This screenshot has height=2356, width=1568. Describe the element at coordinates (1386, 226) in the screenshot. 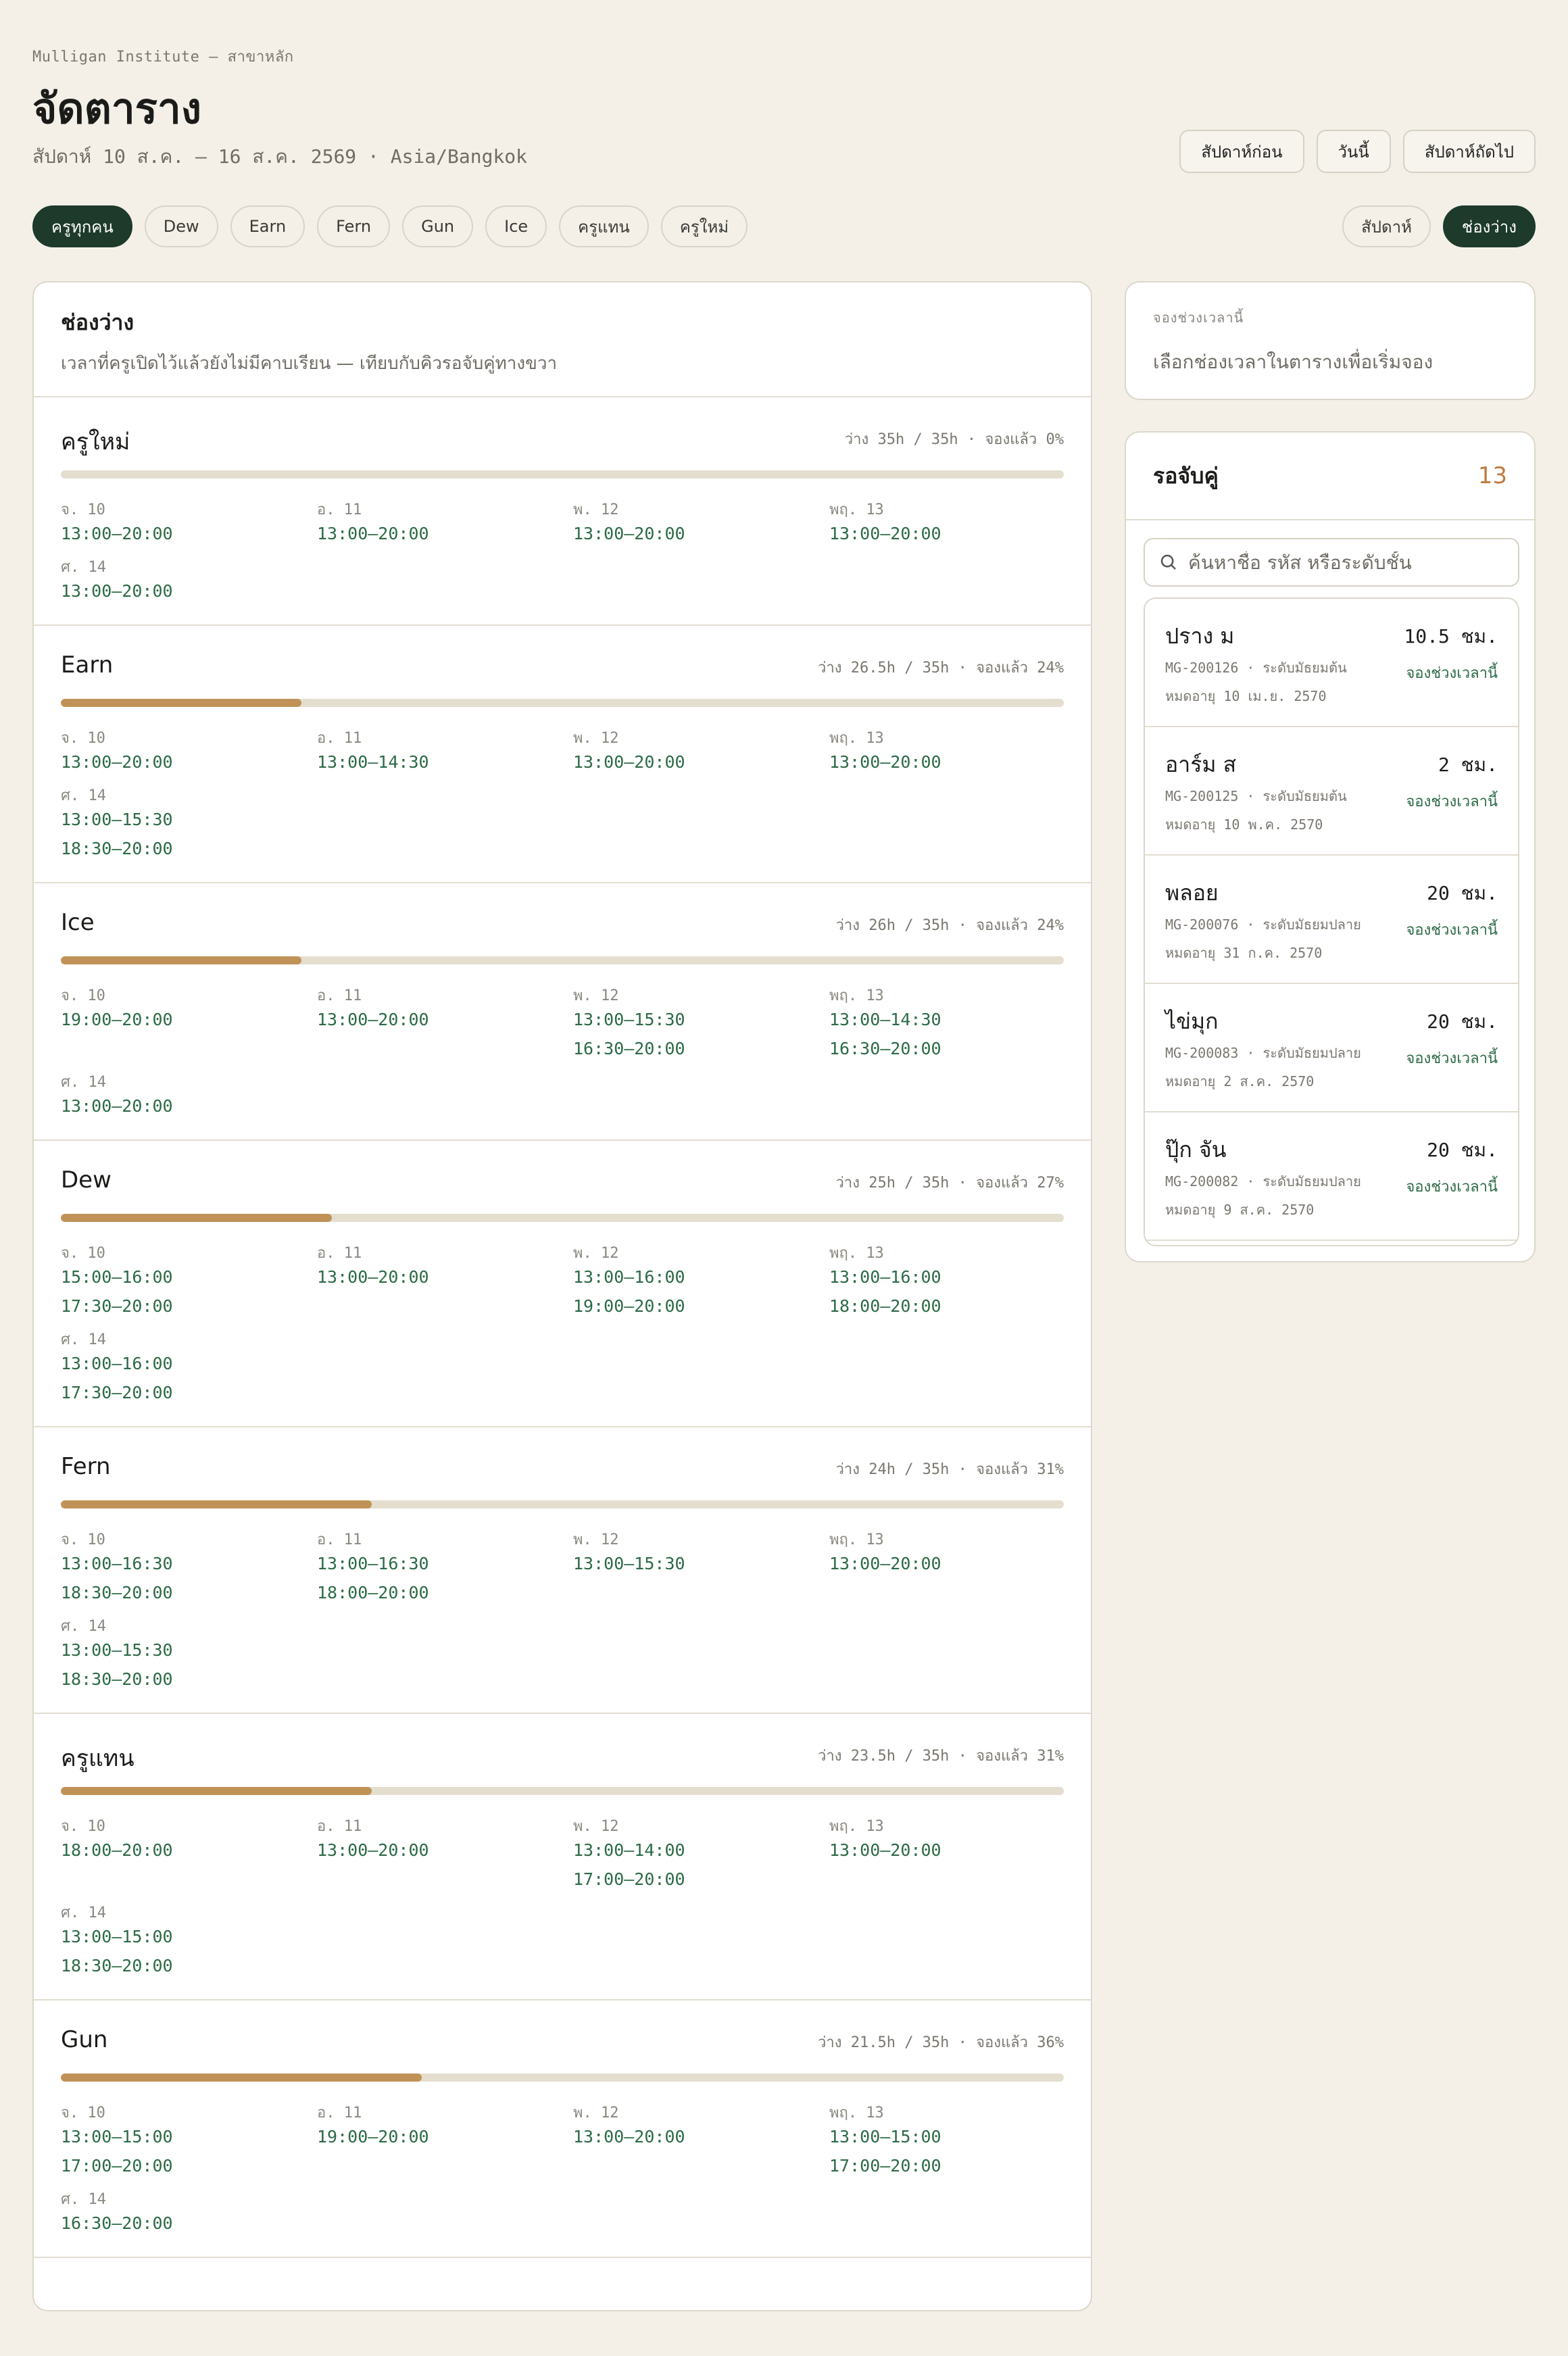

I see `view-week-button: สัปดาห์` at that location.